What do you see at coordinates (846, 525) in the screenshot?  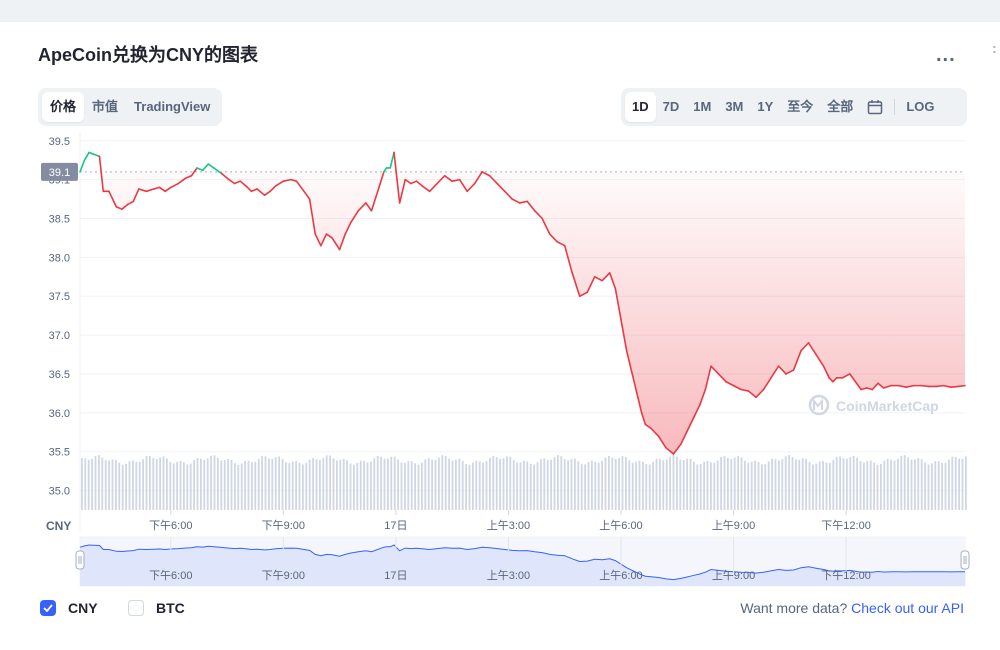 I see `x-tick-label: 下午12:00` at bounding box center [846, 525].